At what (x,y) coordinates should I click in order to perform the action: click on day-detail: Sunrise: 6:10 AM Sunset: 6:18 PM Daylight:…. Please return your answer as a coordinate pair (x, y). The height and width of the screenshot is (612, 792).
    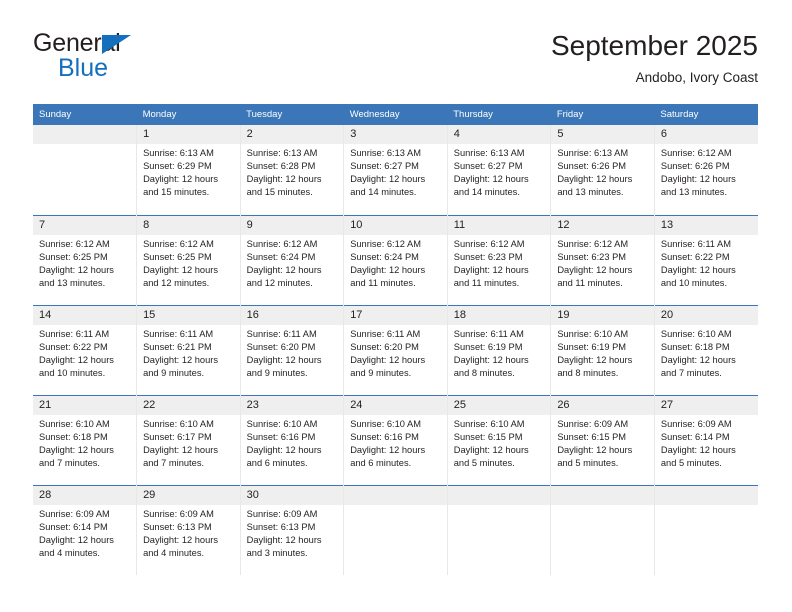
    Looking at the image, I should click on (84, 442).